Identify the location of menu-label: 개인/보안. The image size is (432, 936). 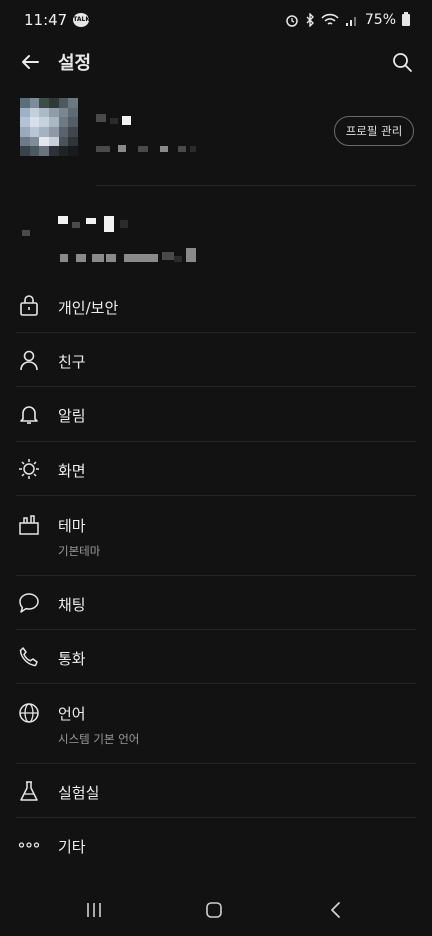
(88, 308).